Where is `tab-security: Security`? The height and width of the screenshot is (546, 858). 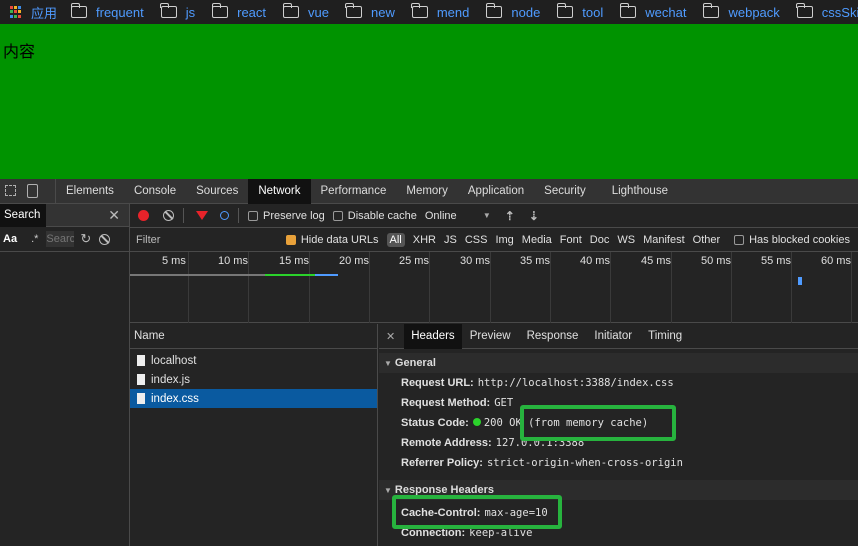
tab-security: Security is located at coordinates (565, 191).